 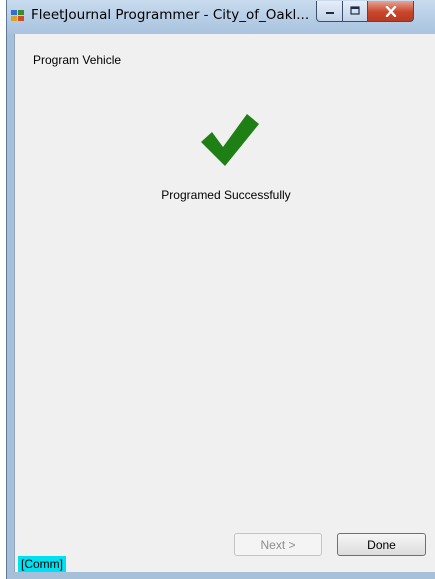 I want to click on maximize-icon, so click(x=355, y=10).